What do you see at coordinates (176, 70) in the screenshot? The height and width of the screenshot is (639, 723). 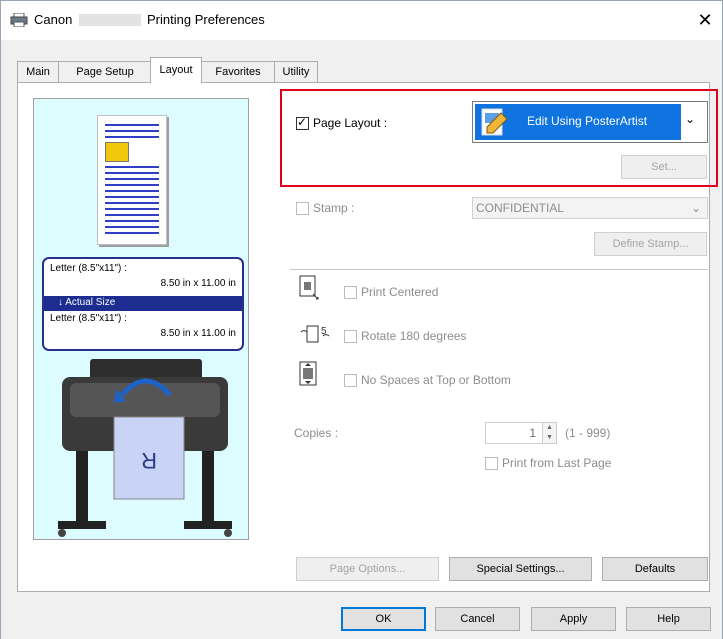 I see `tab-layout: Layout` at bounding box center [176, 70].